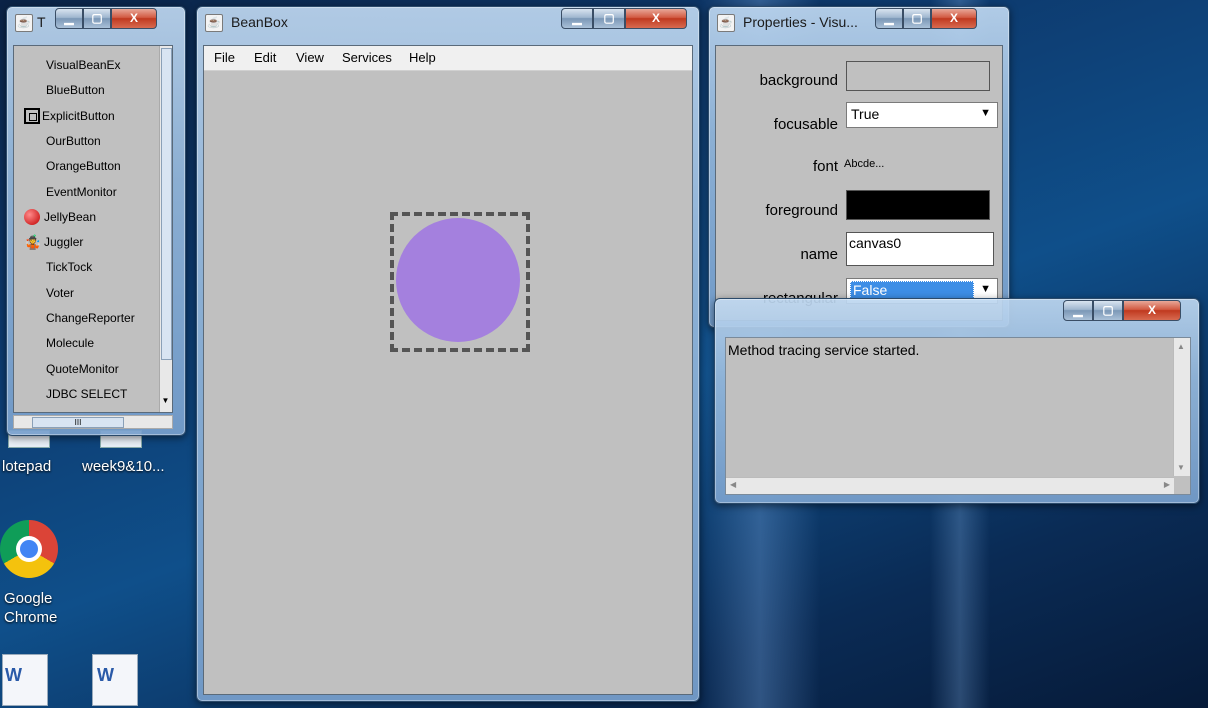 The height and width of the screenshot is (708, 1208). I want to click on toolbox-item-label: EventMonitor, so click(81, 191).